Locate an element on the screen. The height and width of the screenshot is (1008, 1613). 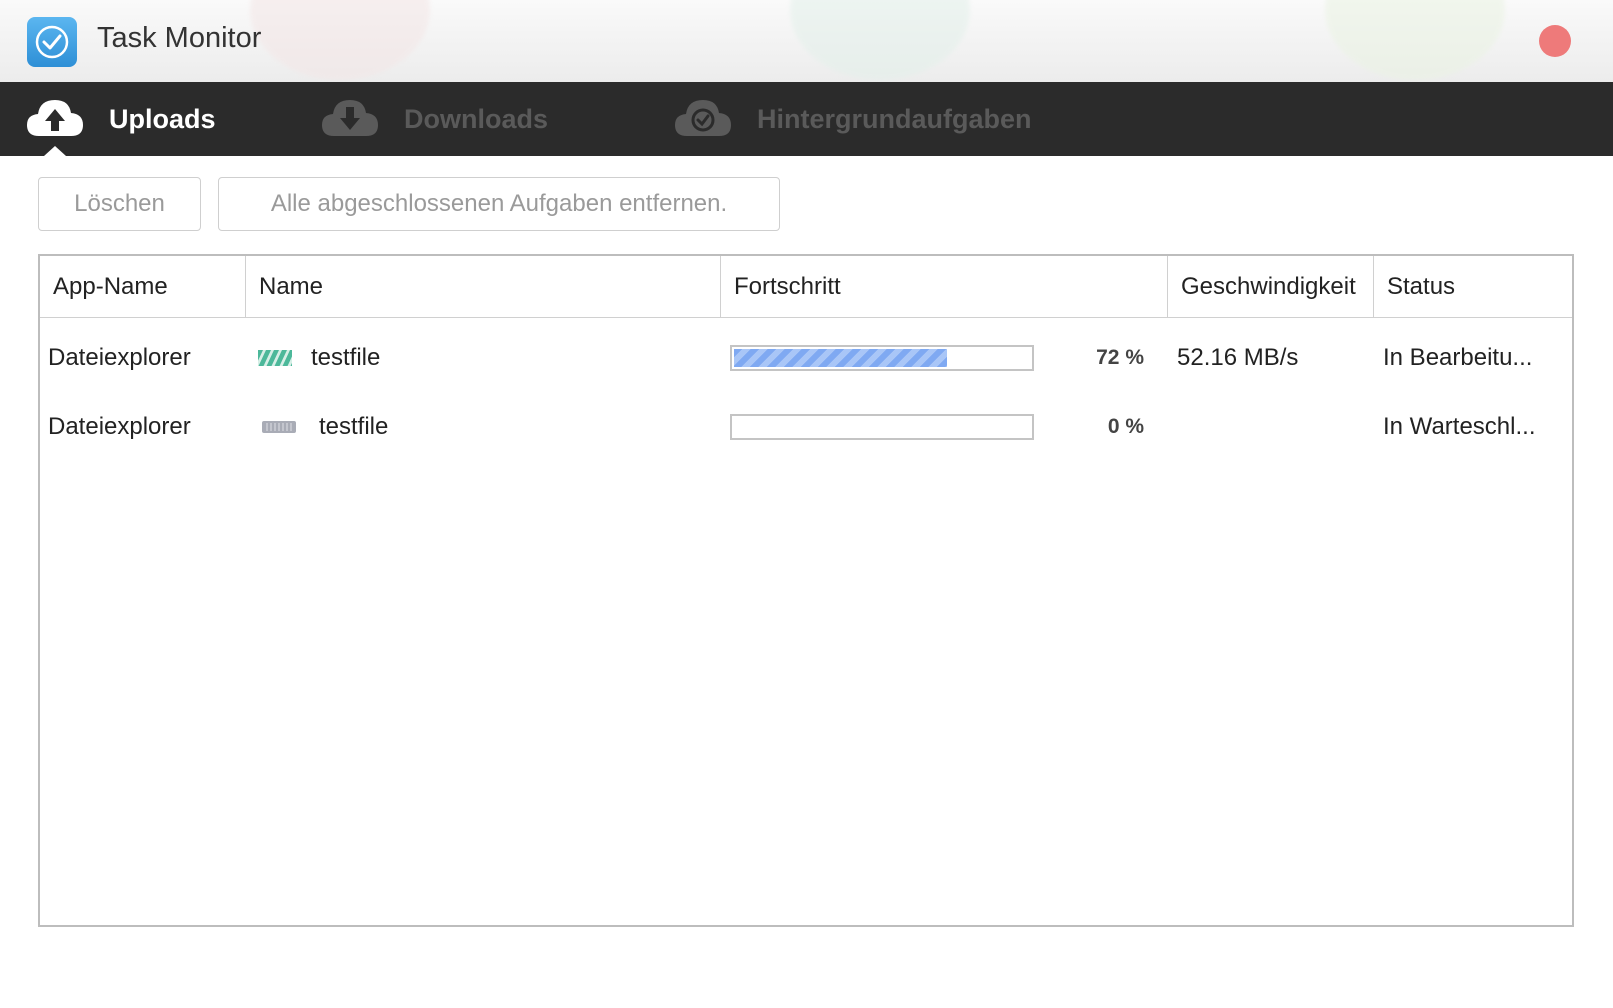
column-header-status: Status is located at coordinates (1473, 286).